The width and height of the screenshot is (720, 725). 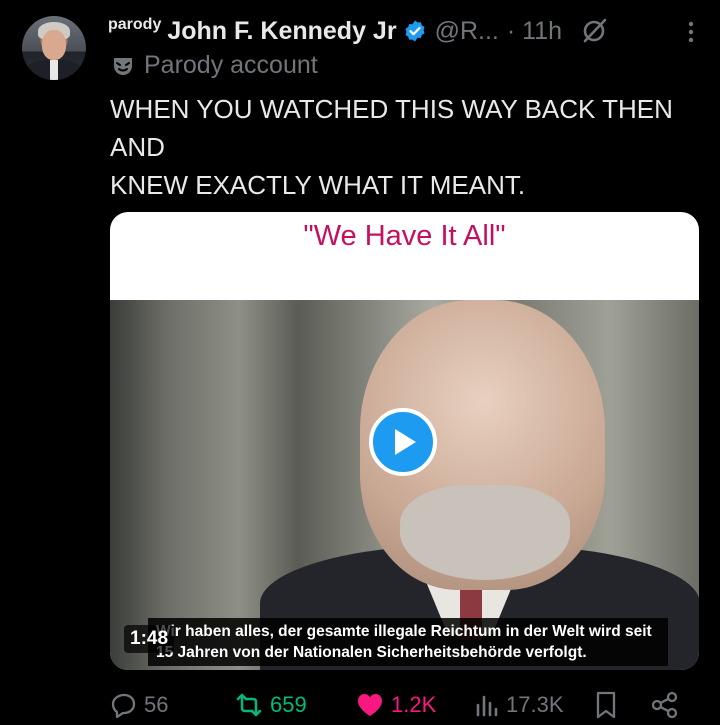 What do you see at coordinates (594, 31) in the screenshot?
I see `grok-icon` at bounding box center [594, 31].